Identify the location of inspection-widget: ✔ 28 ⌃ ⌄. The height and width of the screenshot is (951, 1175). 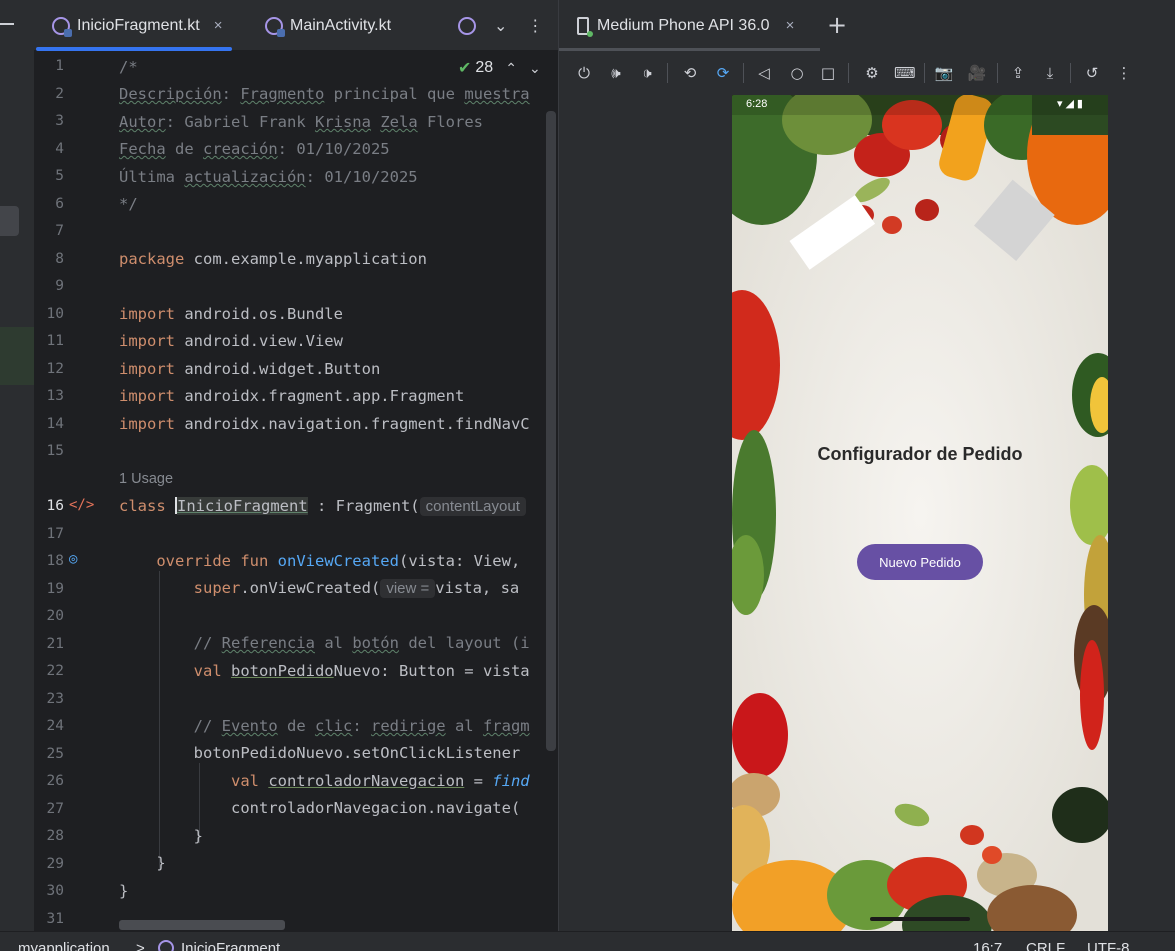
(499, 68).